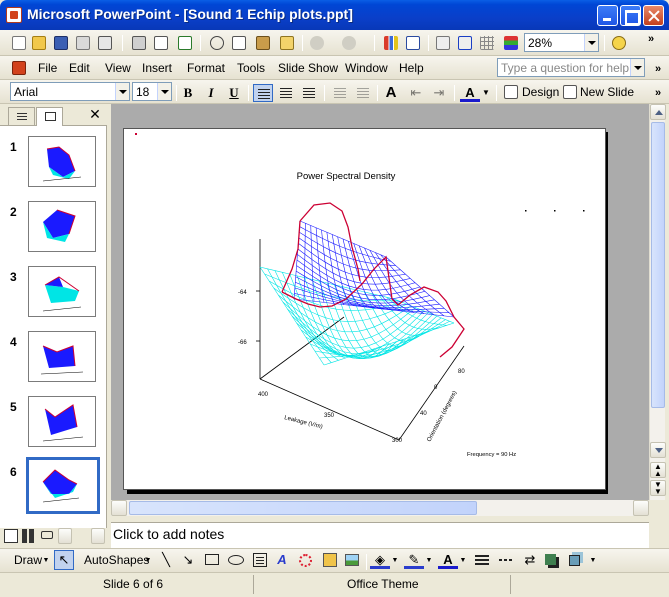 The image size is (669, 597). Describe the element at coordinates (21, 116) in the screenshot. I see `tab-outline` at that location.